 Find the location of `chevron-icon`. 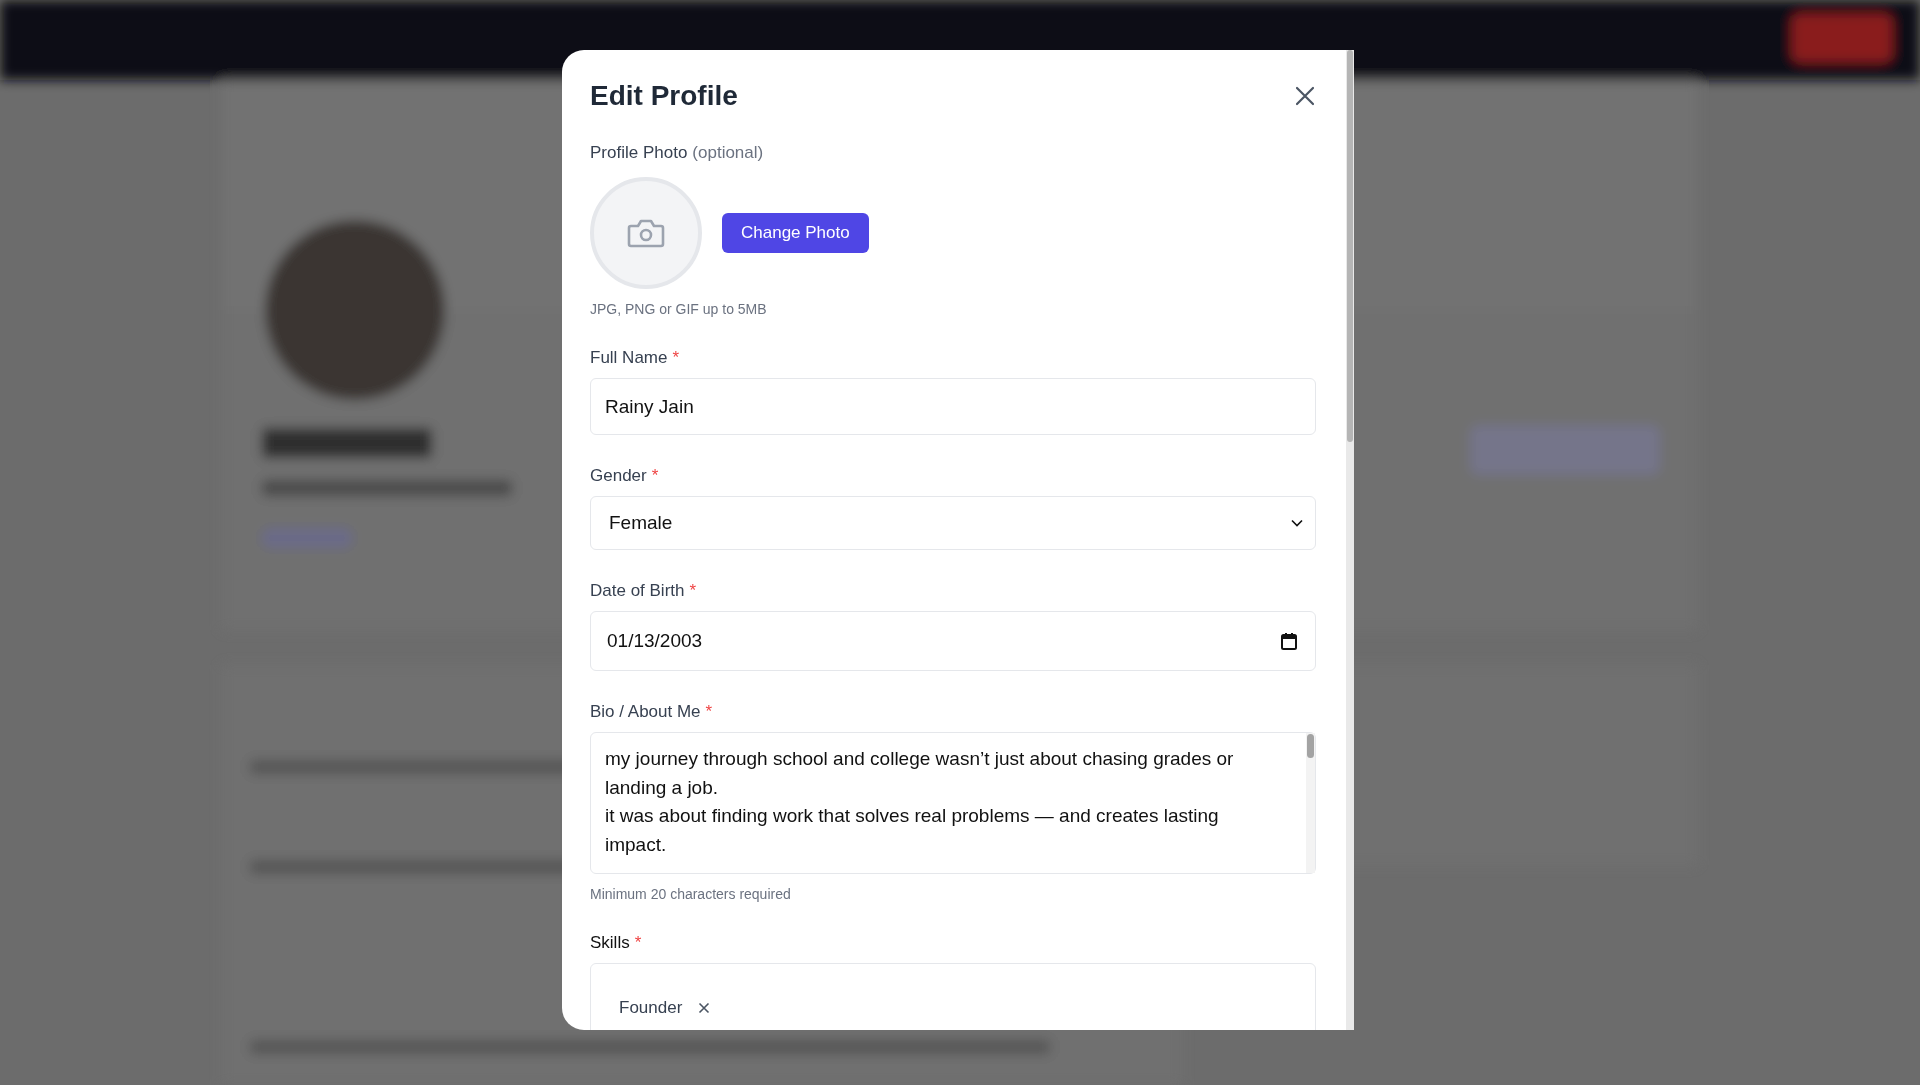

chevron-icon is located at coordinates (1297, 523).